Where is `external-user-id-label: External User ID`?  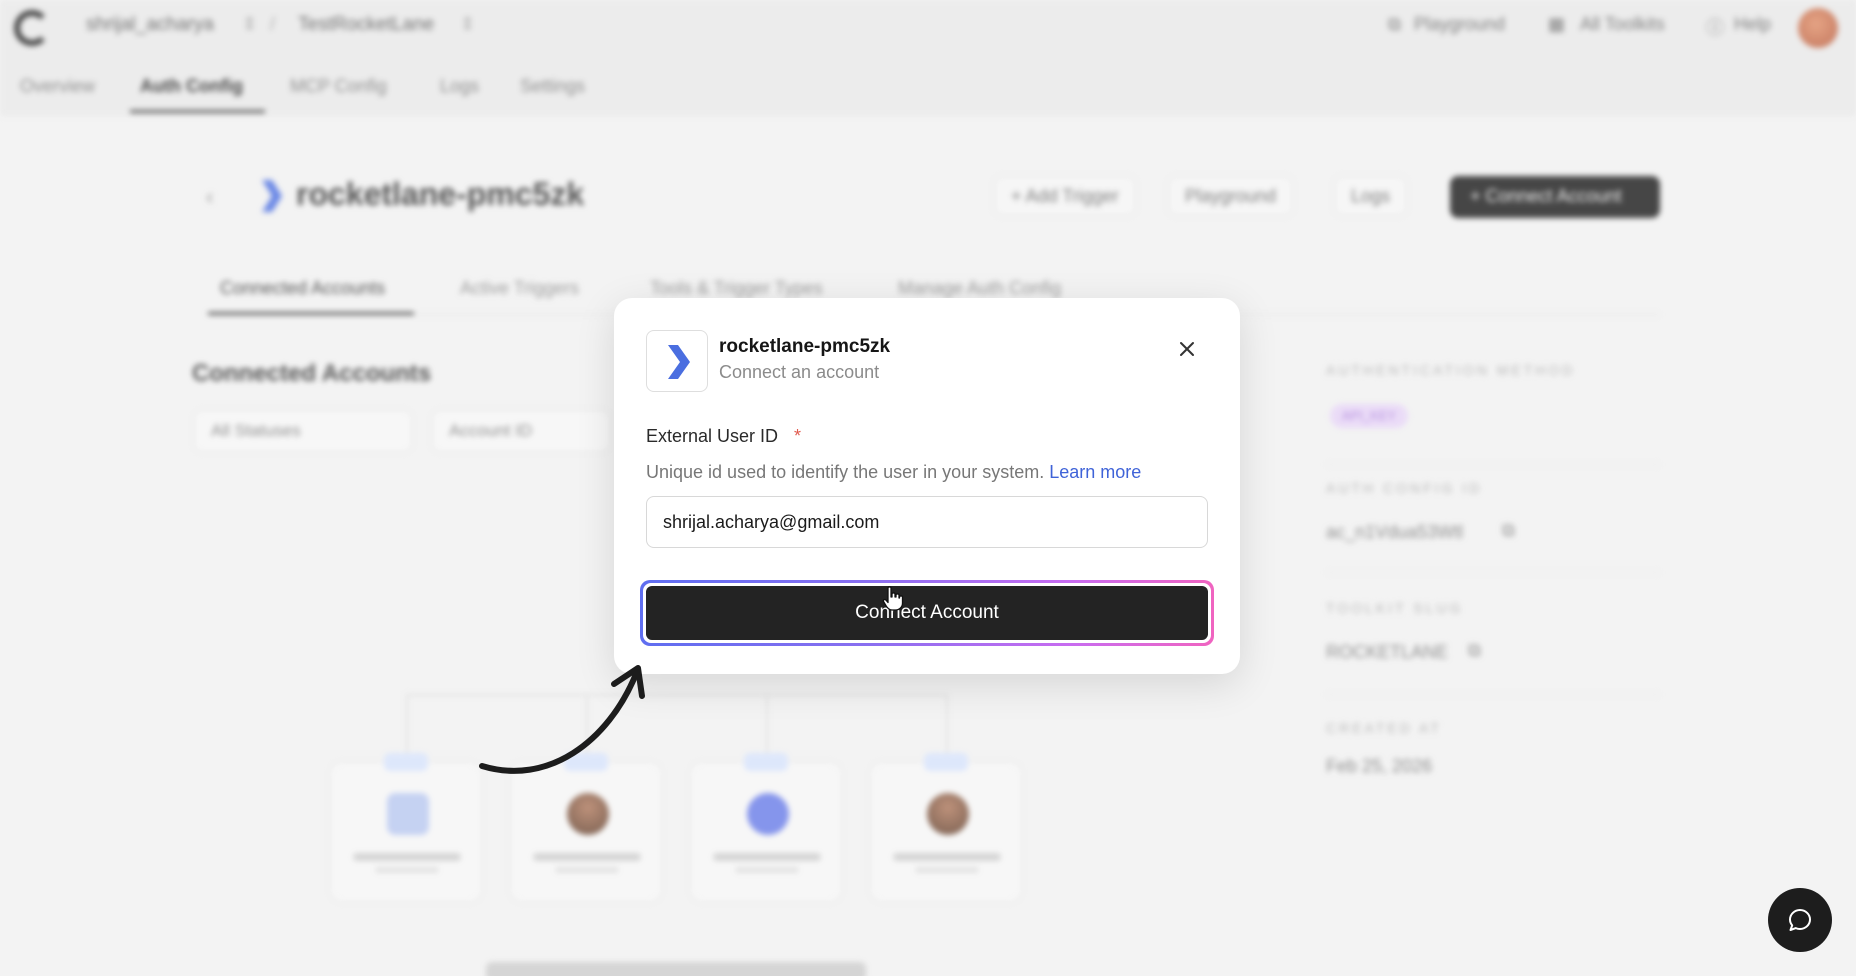
external-user-id-label: External User ID is located at coordinates (712, 436).